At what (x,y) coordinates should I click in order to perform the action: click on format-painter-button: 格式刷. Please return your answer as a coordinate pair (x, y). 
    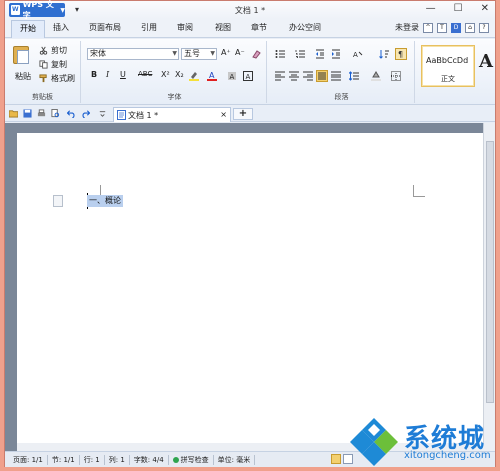
    Looking at the image, I should click on (57, 78).